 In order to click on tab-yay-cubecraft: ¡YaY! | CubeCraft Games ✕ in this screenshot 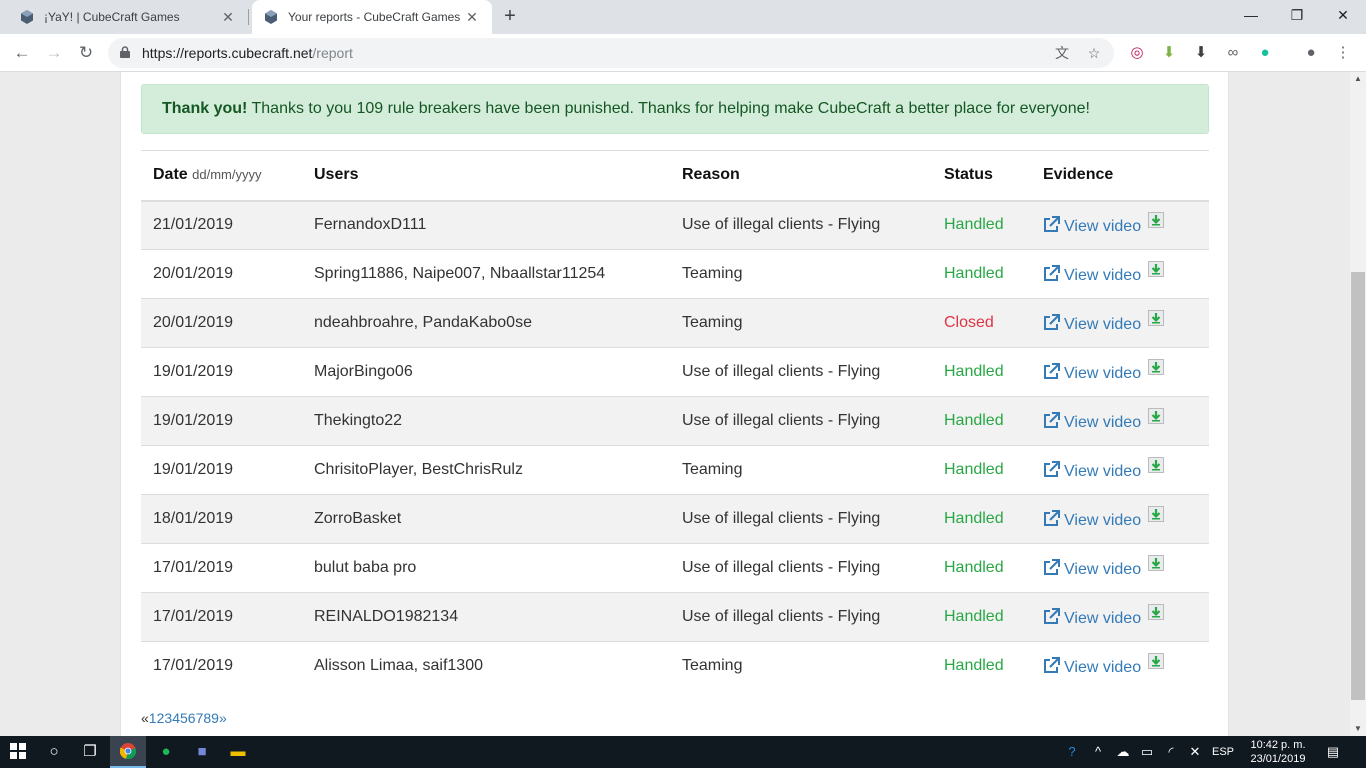, I will do `click(128, 17)`.